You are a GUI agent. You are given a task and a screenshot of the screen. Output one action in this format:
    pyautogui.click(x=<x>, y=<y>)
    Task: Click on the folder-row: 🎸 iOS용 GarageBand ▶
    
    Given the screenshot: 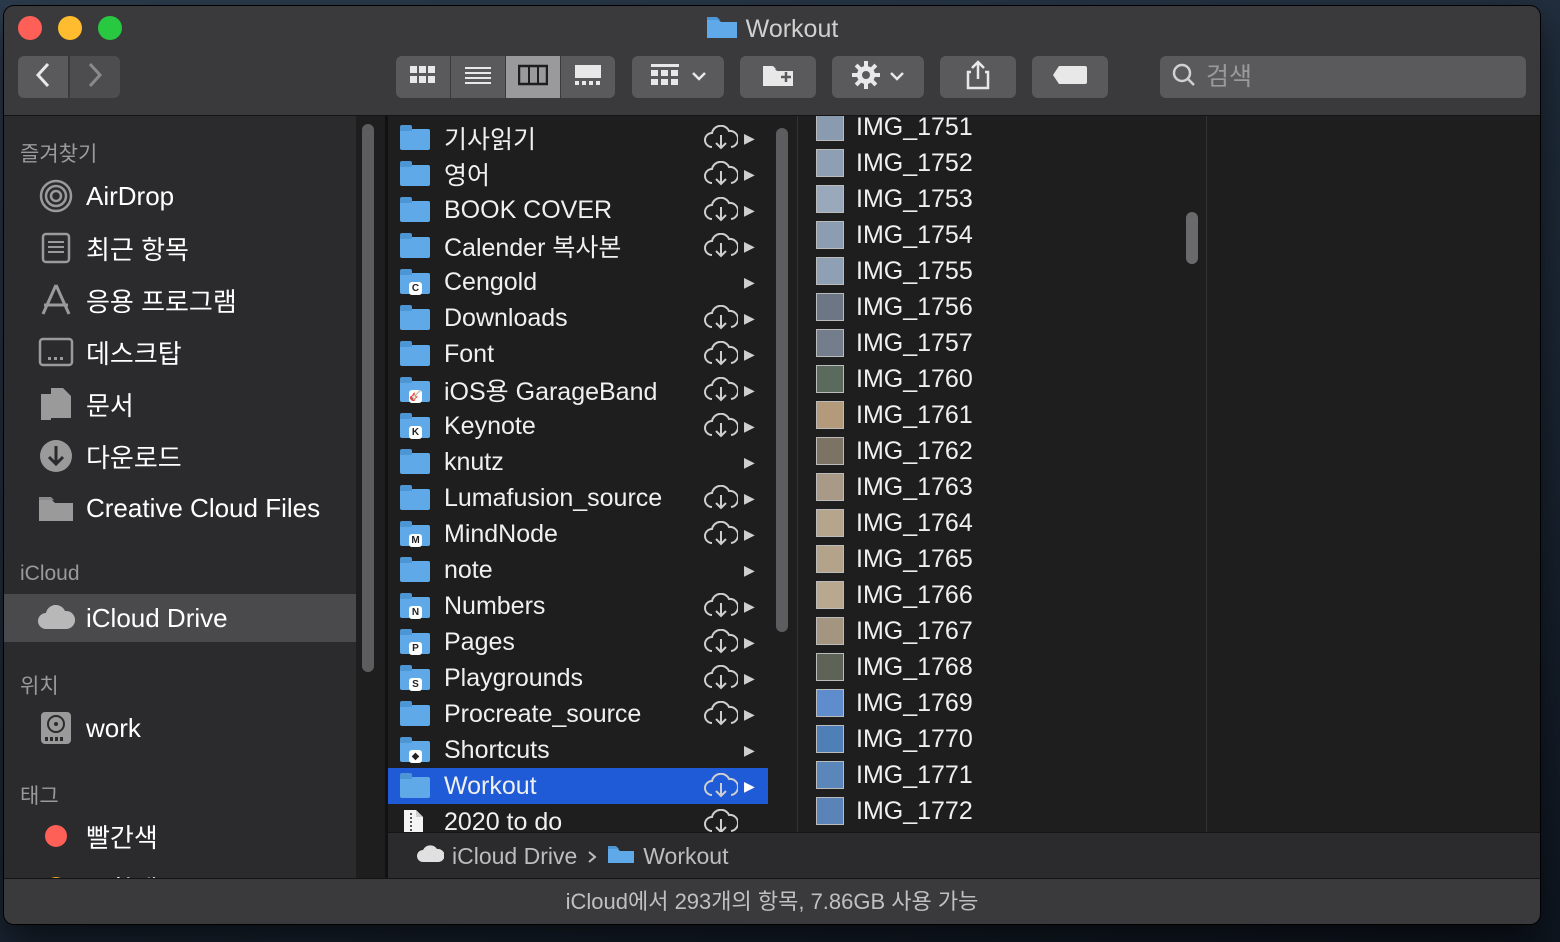 What is the action you would take?
    pyautogui.click(x=578, y=390)
    